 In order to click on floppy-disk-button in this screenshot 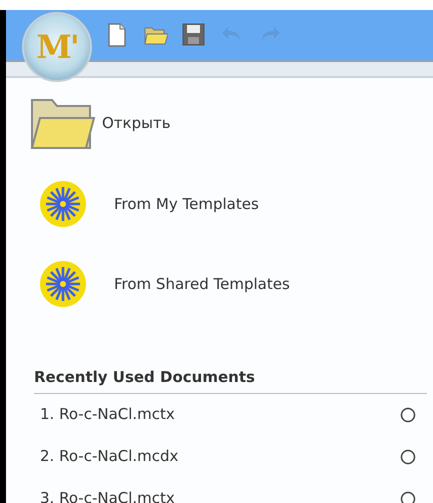, I will do `click(194, 35)`.